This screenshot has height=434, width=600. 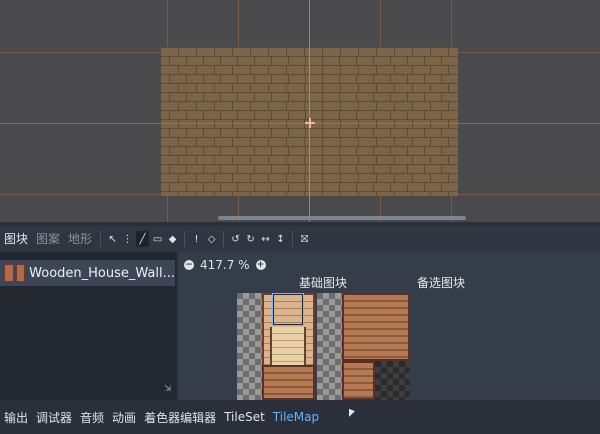 I want to click on flip-v-icon: ↕, so click(x=280, y=239).